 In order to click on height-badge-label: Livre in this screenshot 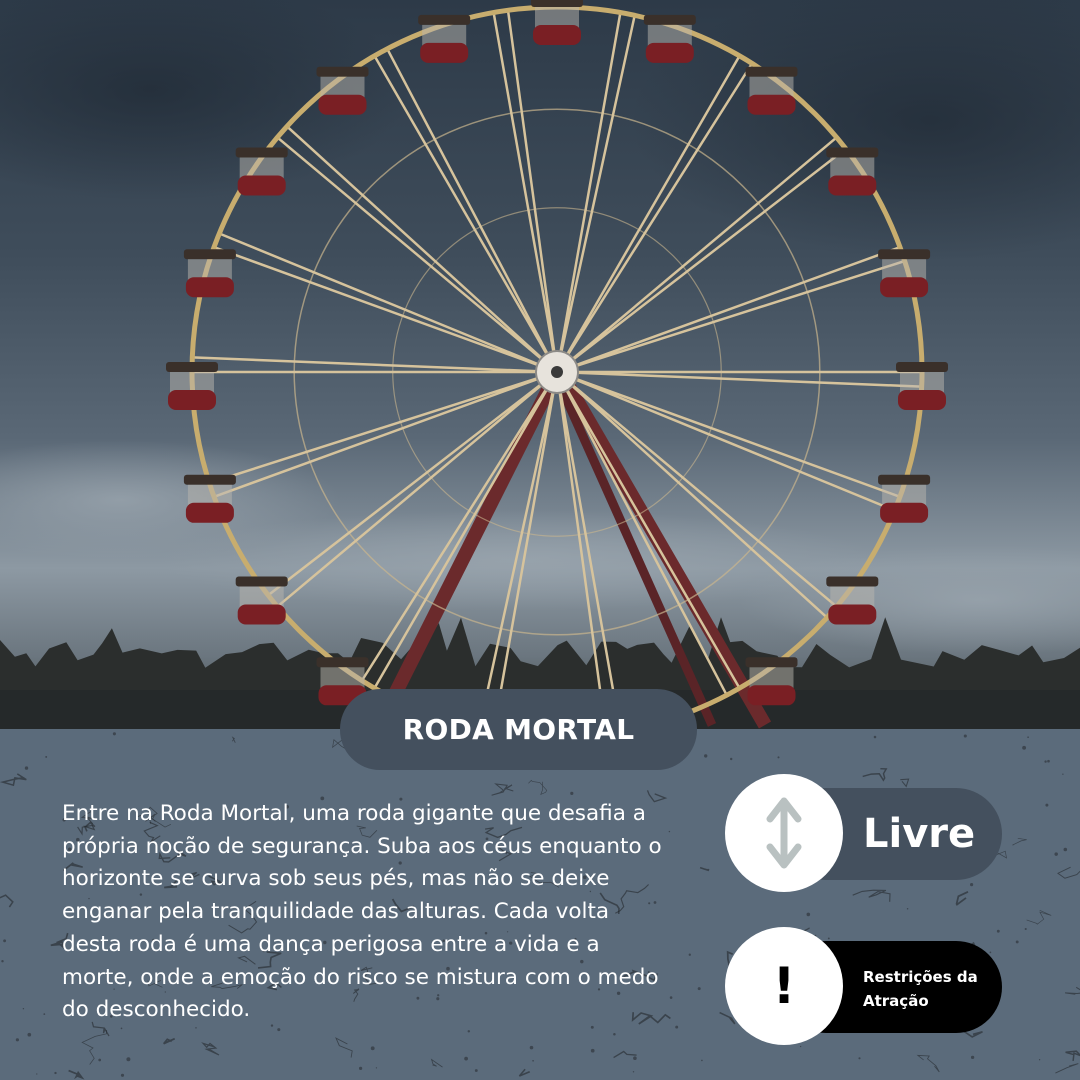, I will do `click(919, 834)`.